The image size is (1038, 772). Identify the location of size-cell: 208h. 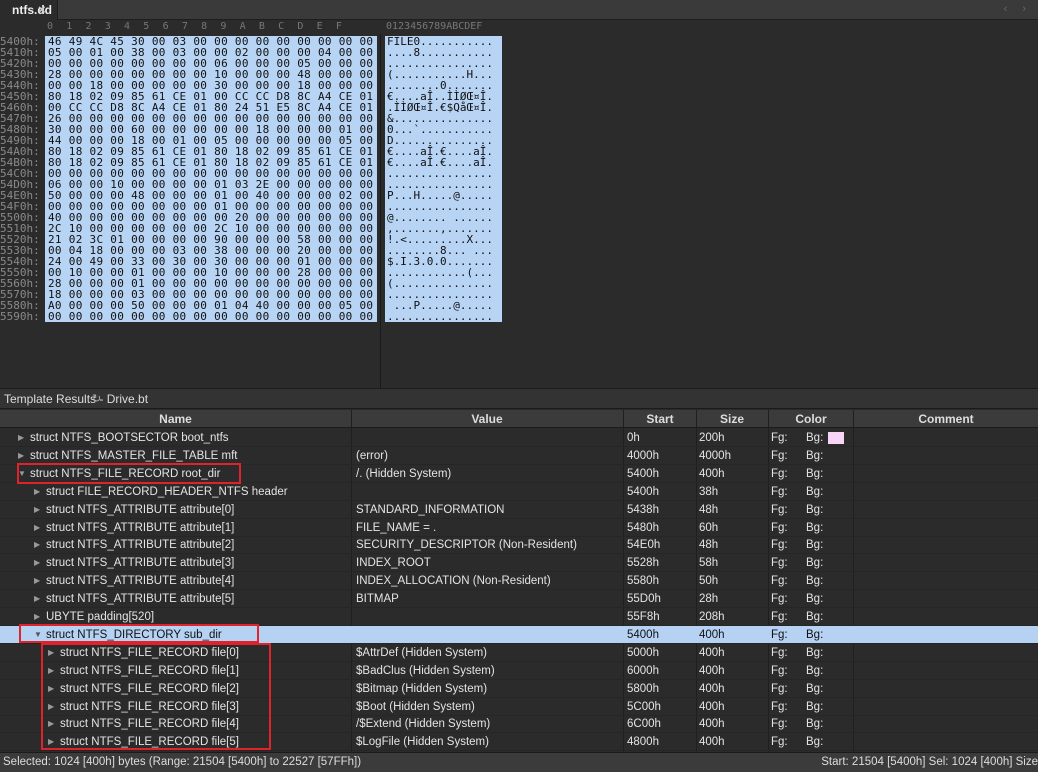
(712, 617).